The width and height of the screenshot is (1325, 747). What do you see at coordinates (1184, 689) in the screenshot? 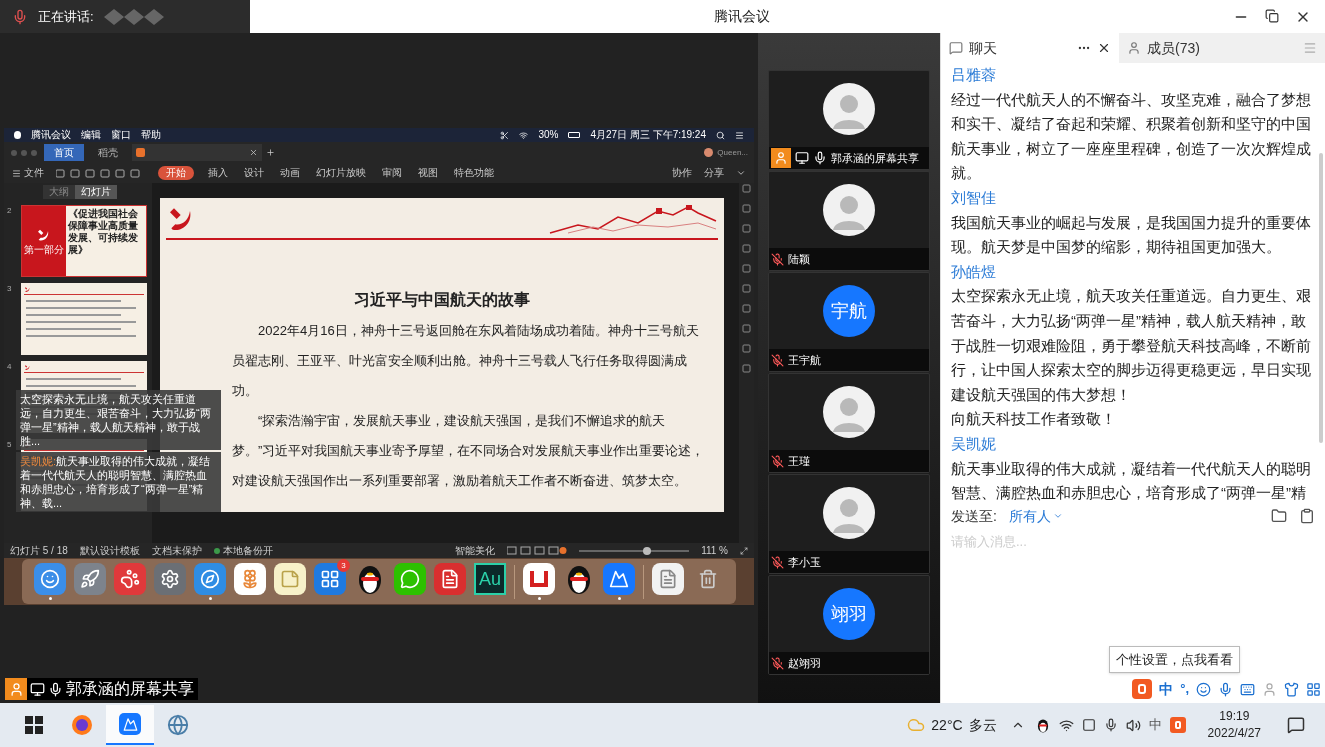
I see `punctuation-mode: °,` at bounding box center [1184, 689].